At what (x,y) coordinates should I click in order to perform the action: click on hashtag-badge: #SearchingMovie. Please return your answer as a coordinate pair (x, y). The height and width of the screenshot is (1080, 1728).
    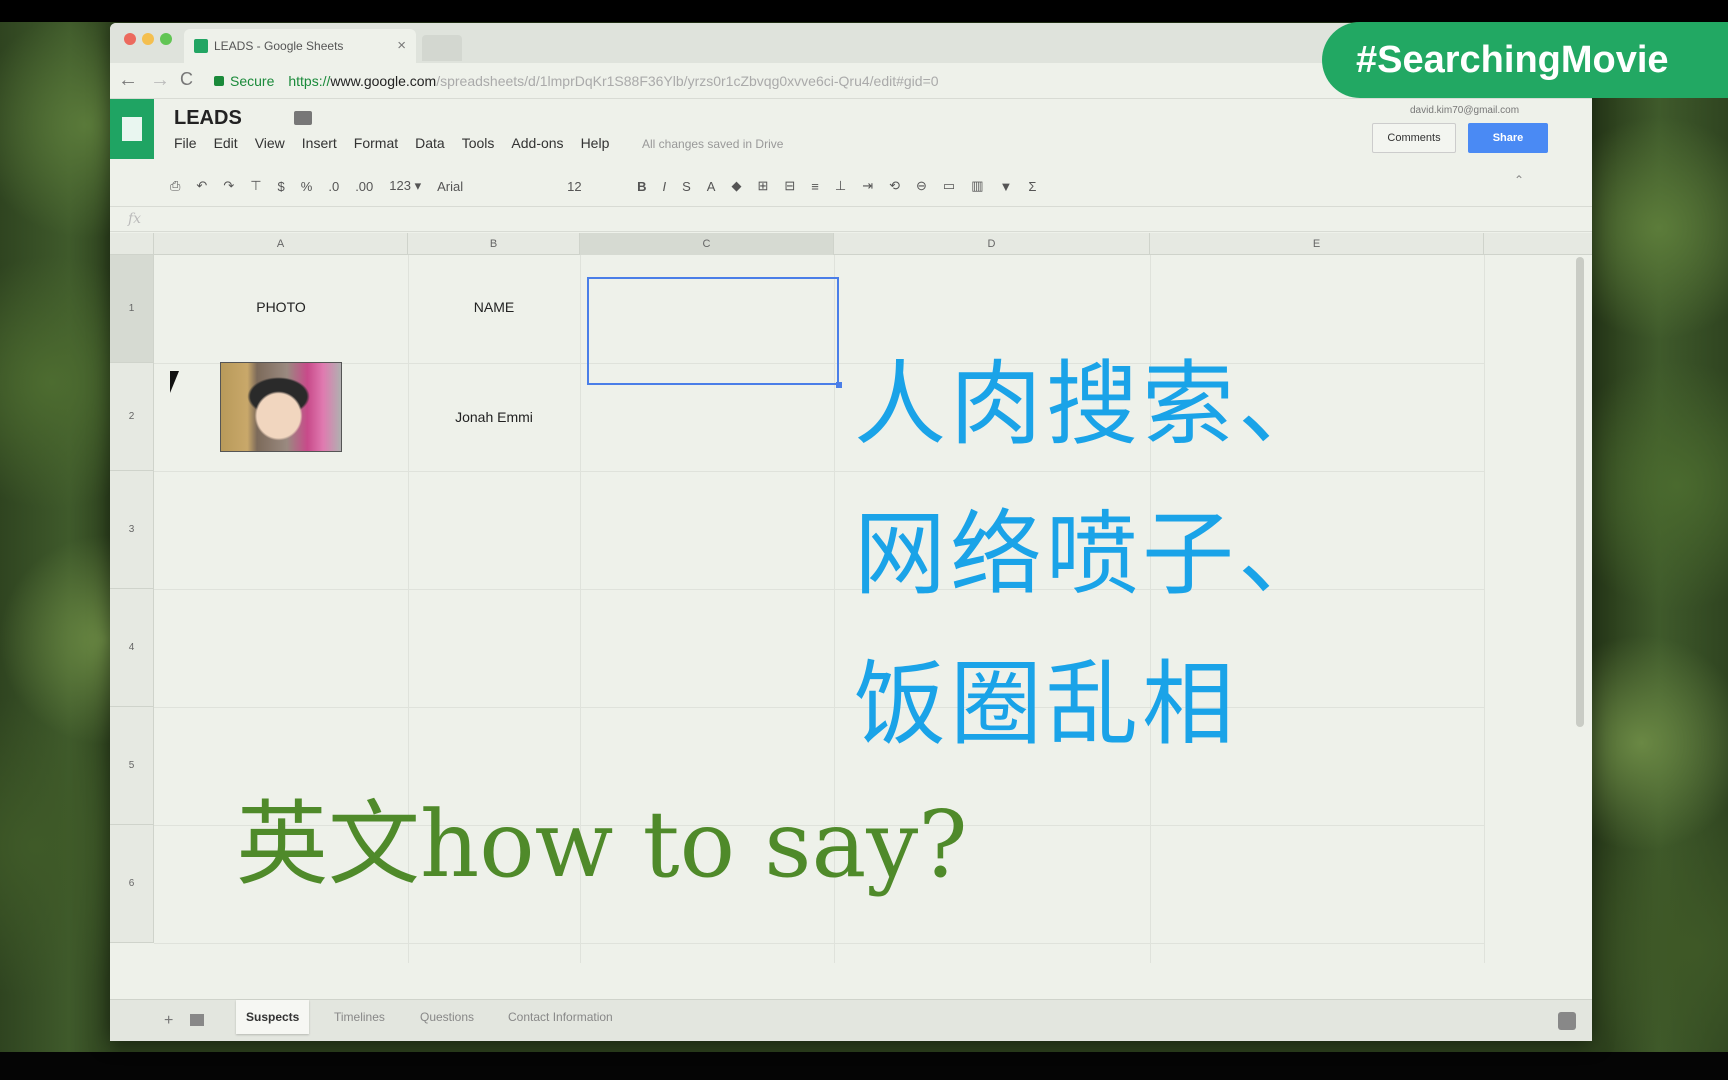
    Looking at the image, I should click on (1525, 60).